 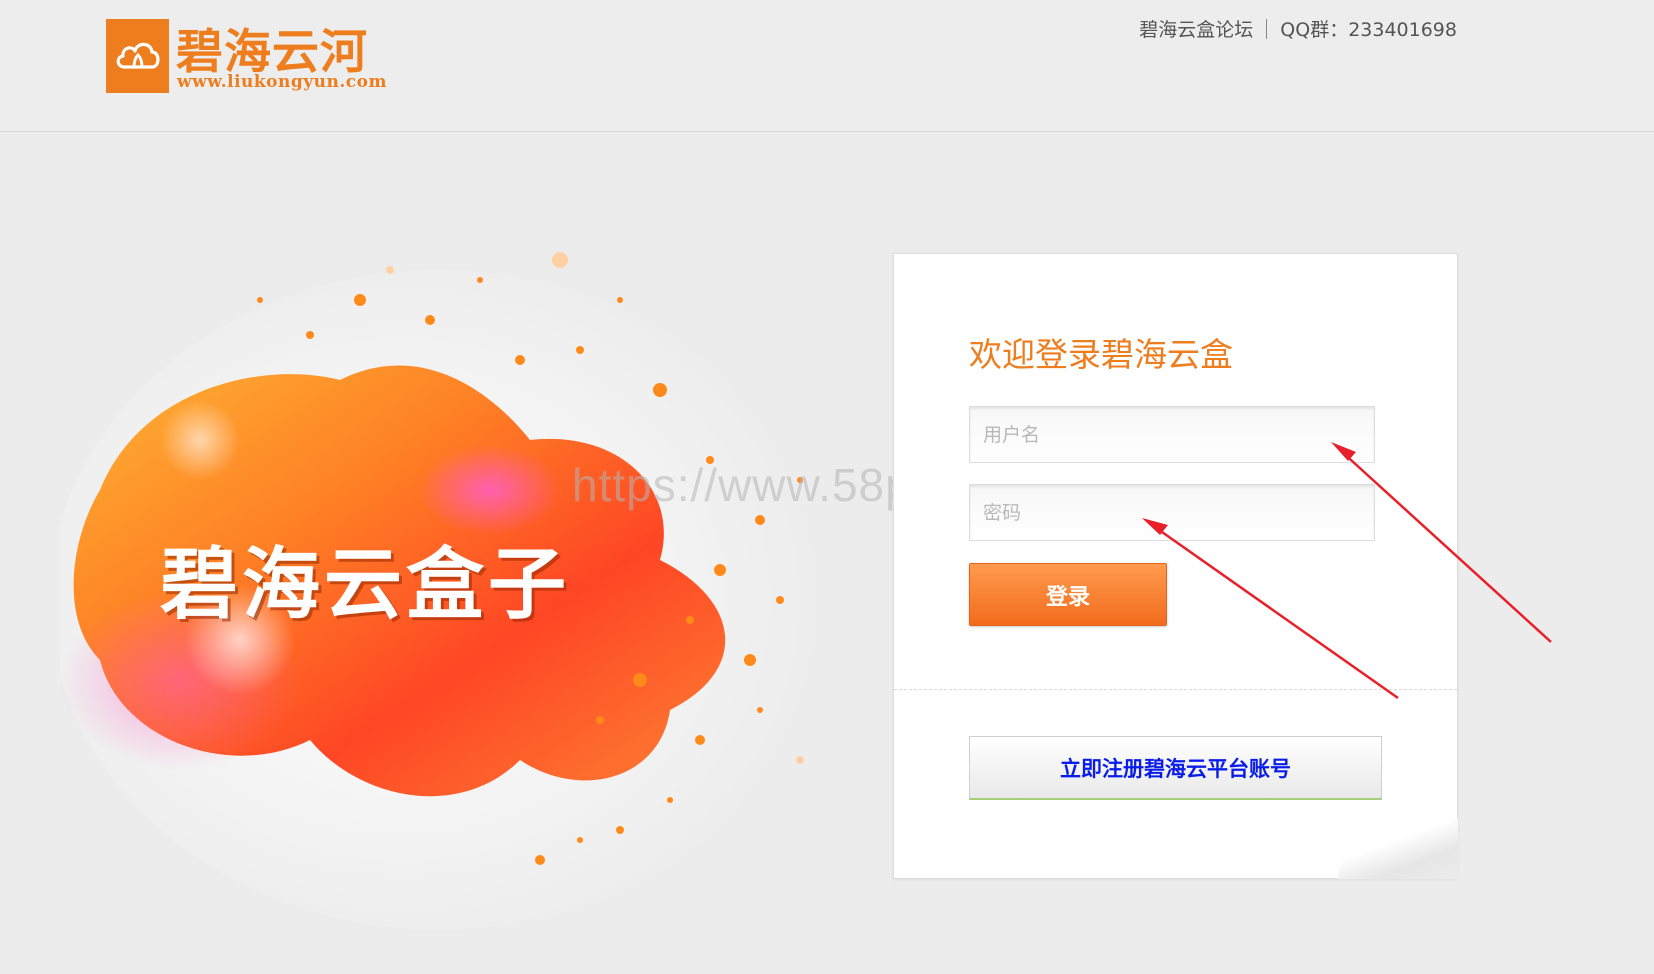 I want to click on logo-cloud-icon, so click(x=137, y=56).